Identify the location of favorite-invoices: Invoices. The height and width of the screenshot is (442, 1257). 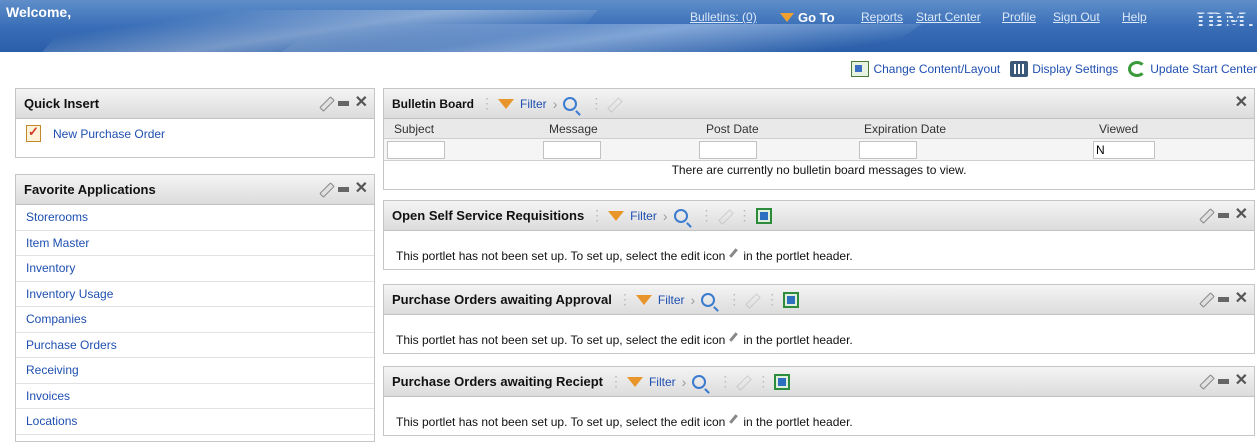
(195, 396).